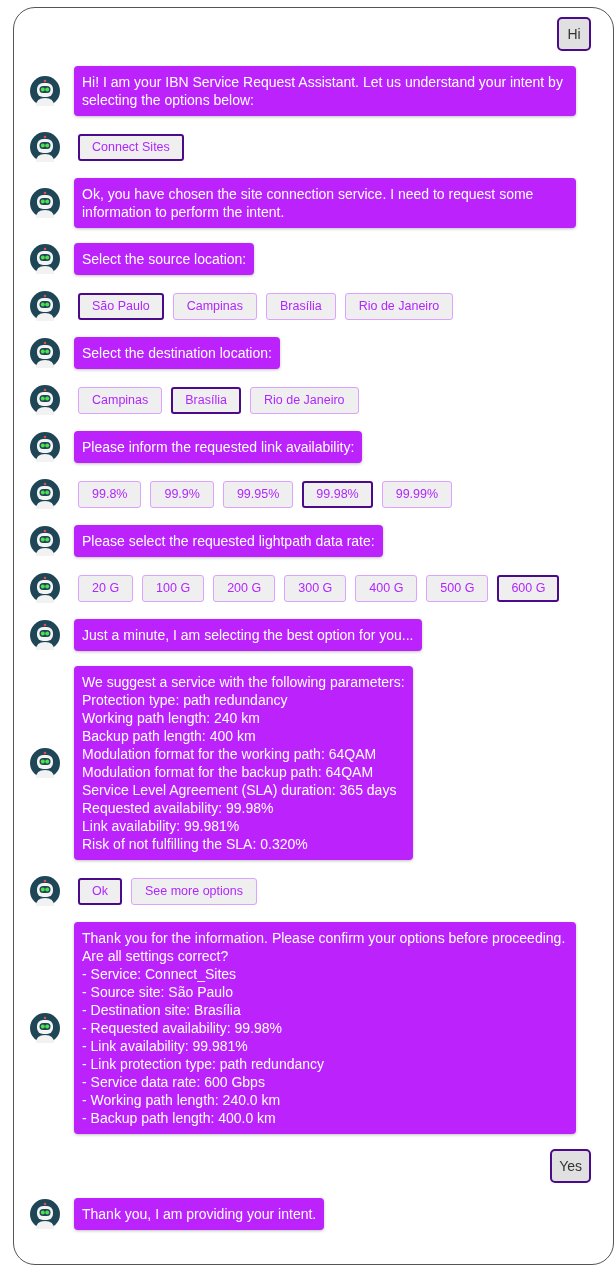 Image resolution: width=616 pixels, height=1268 pixels. What do you see at coordinates (131, 147) in the screenshot?
I see `option-button: Connect Sites` at bounding box center [131, 147].